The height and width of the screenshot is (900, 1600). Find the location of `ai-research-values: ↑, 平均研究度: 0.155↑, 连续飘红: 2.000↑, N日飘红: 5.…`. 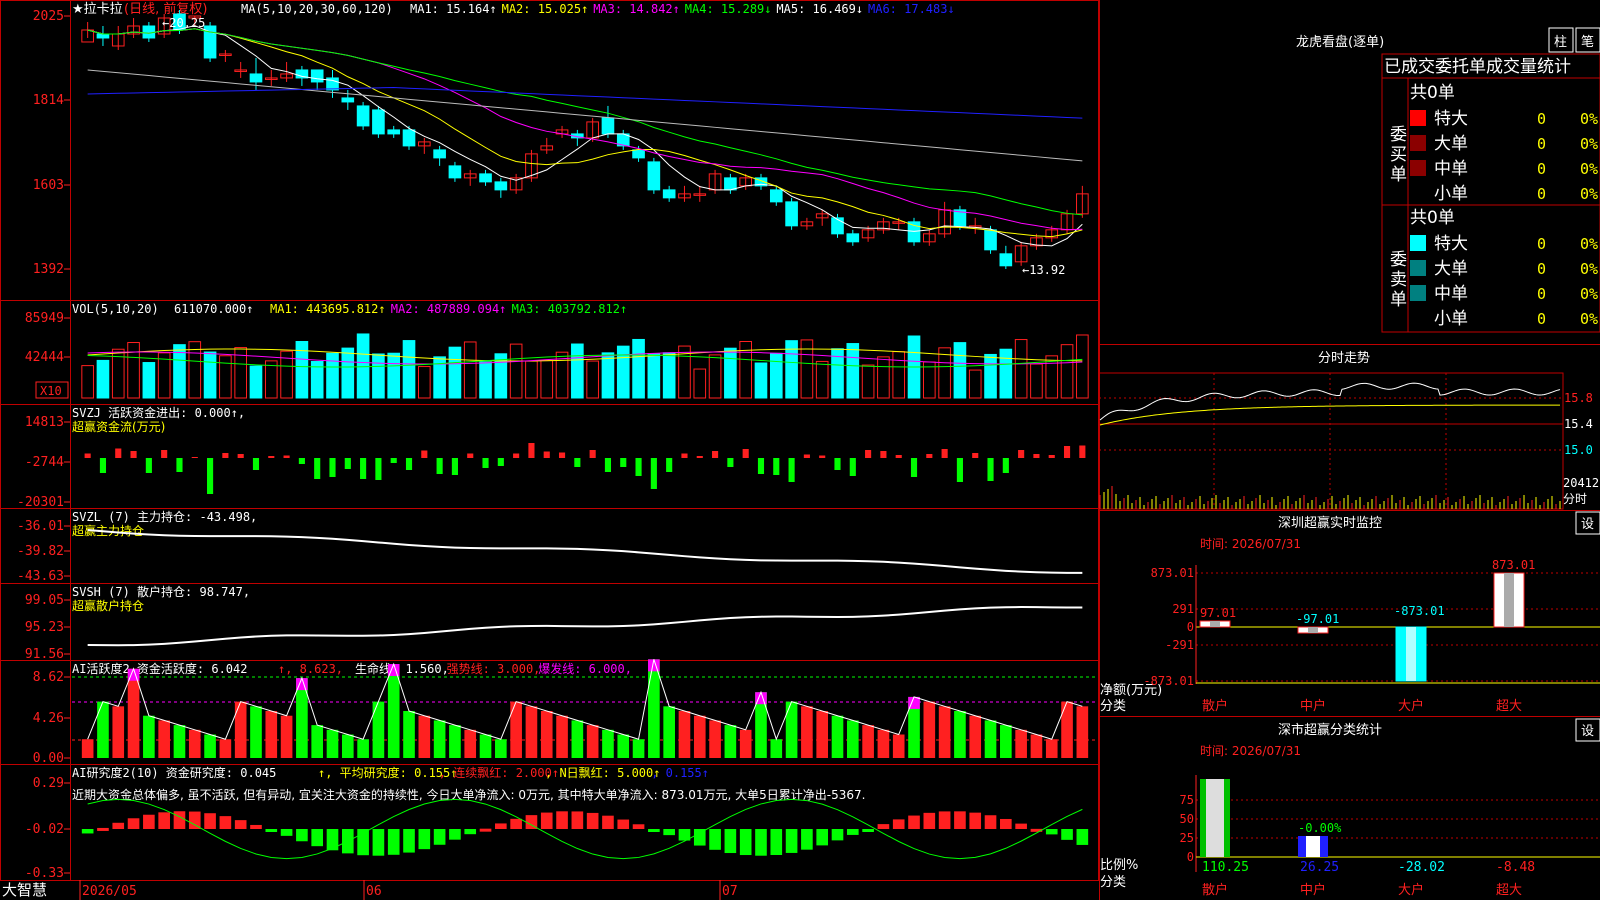

ai-research-values: ↑, 平均研究度: 0.155↑, 连续飘红: 2.000↑, N日飘红: 5.… is located at coordinates (513, 772).